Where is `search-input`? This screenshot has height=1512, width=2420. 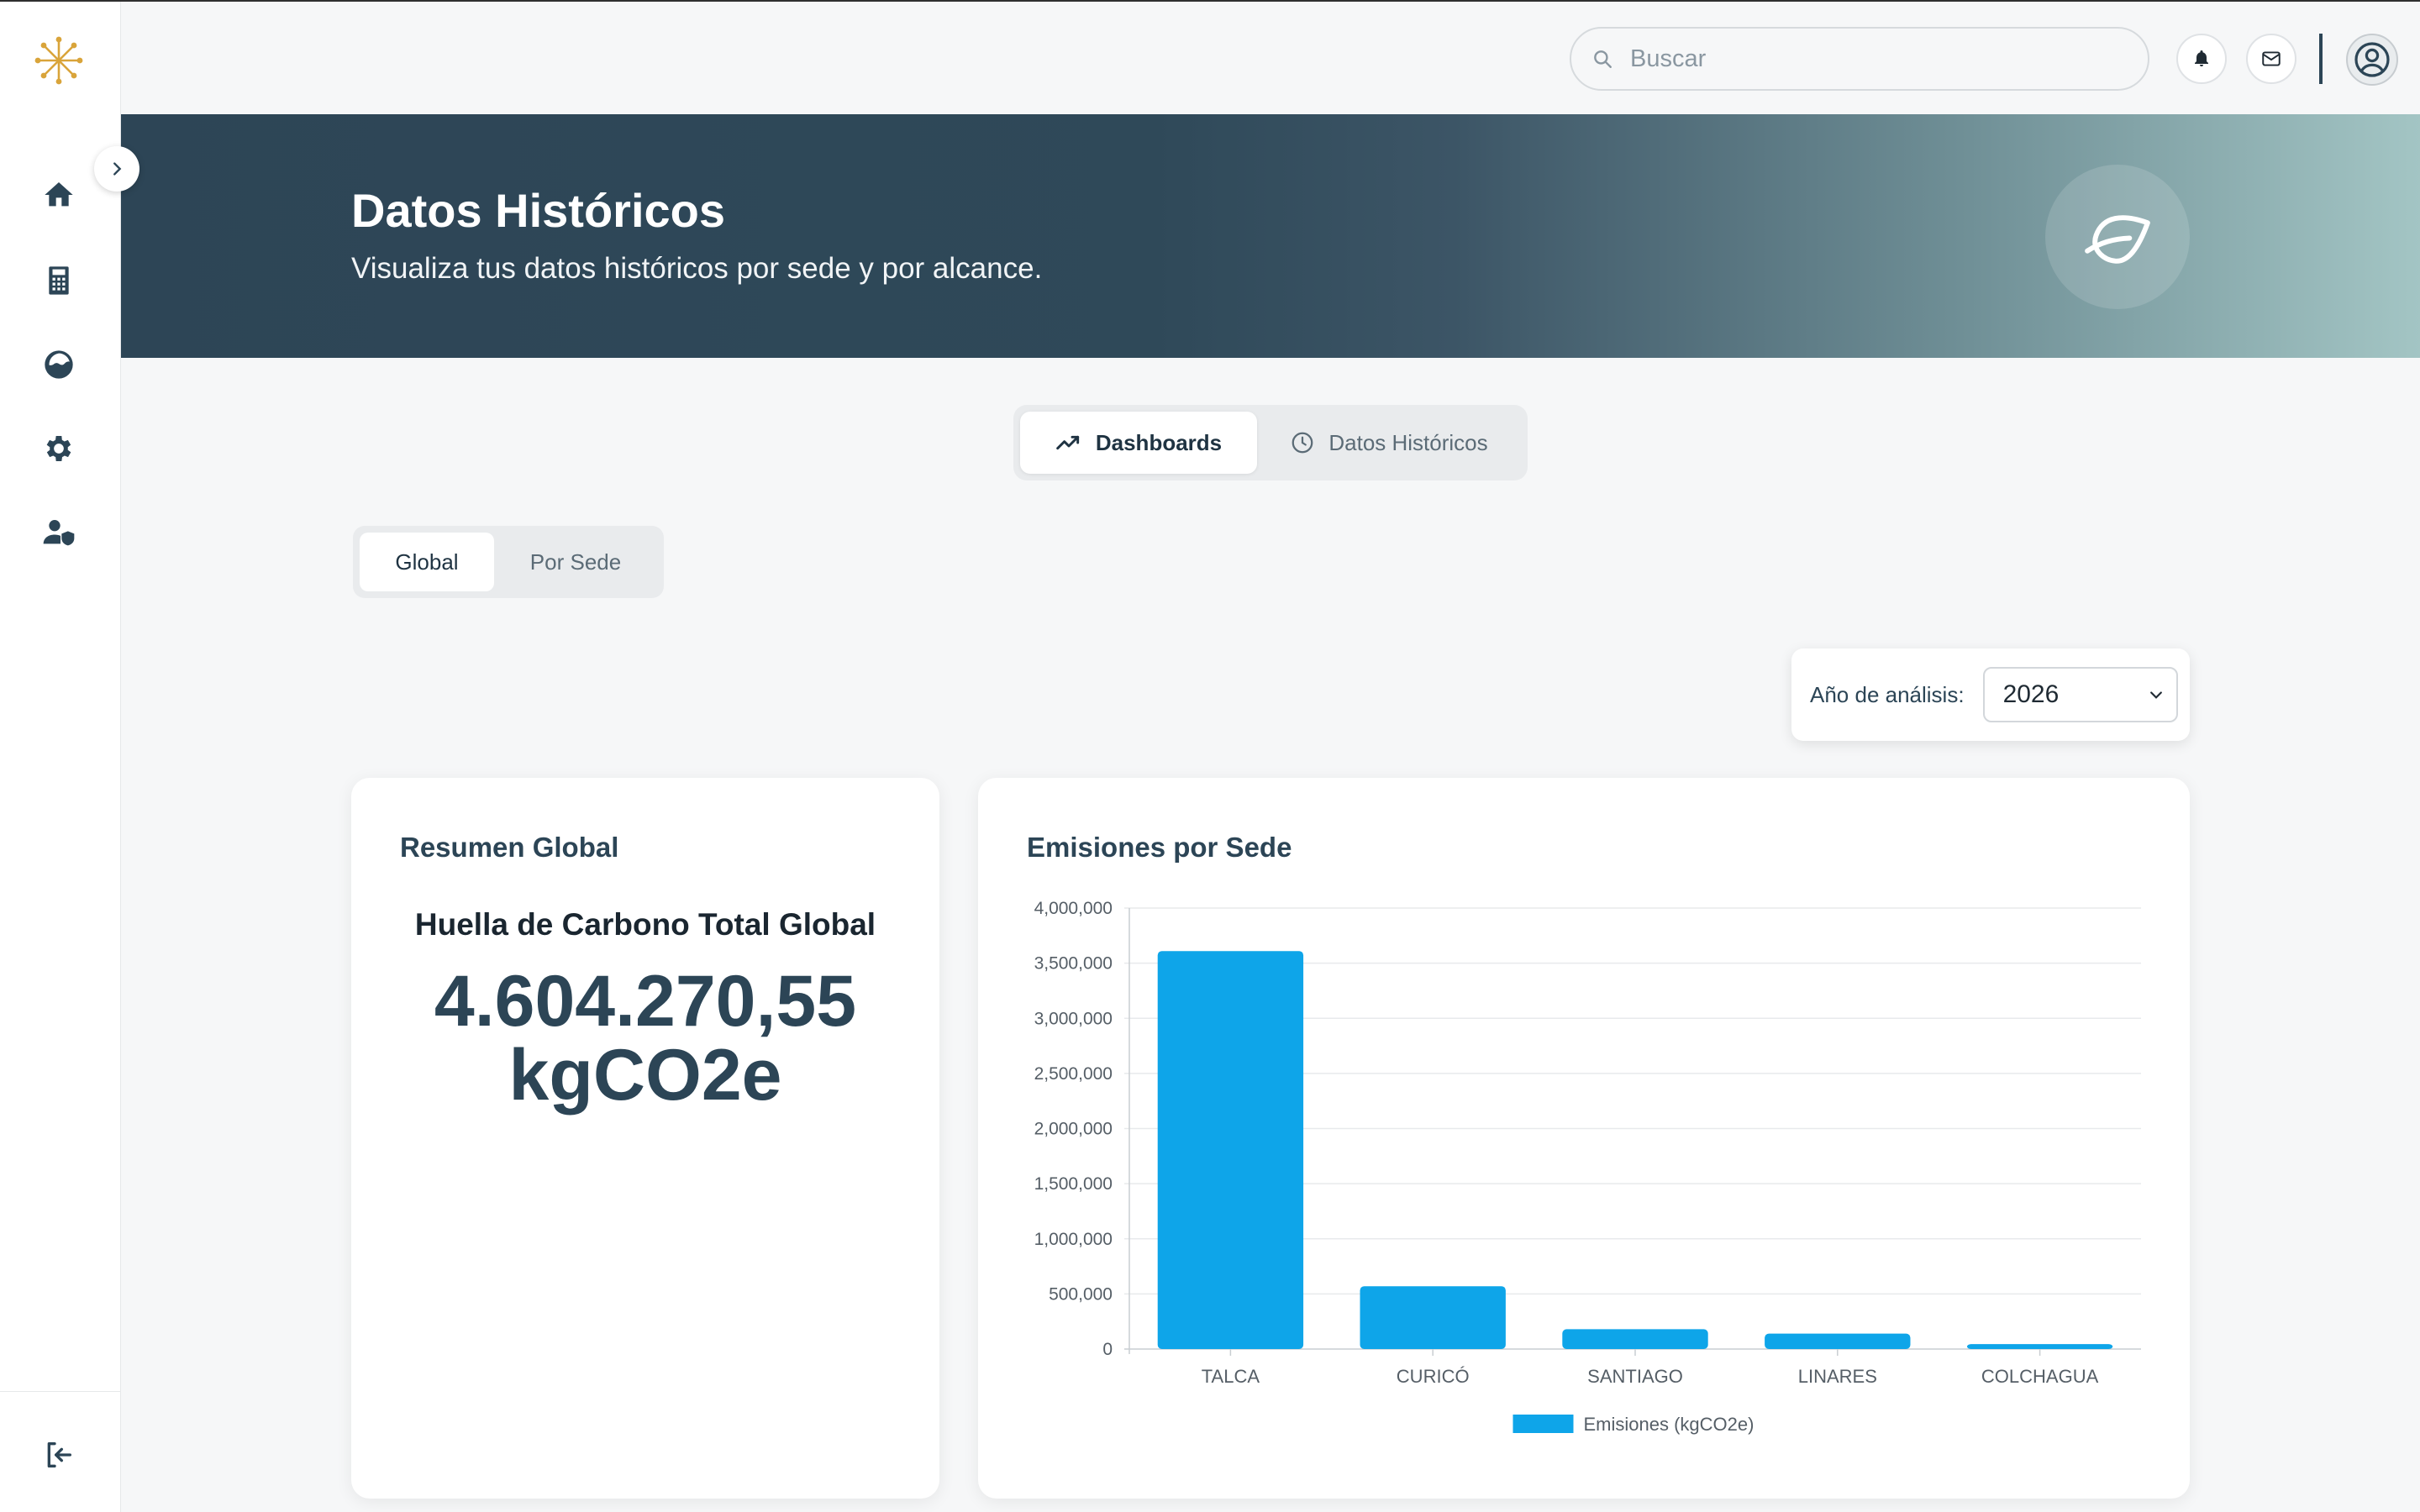 search-input is located at coordinates (1865, 59).